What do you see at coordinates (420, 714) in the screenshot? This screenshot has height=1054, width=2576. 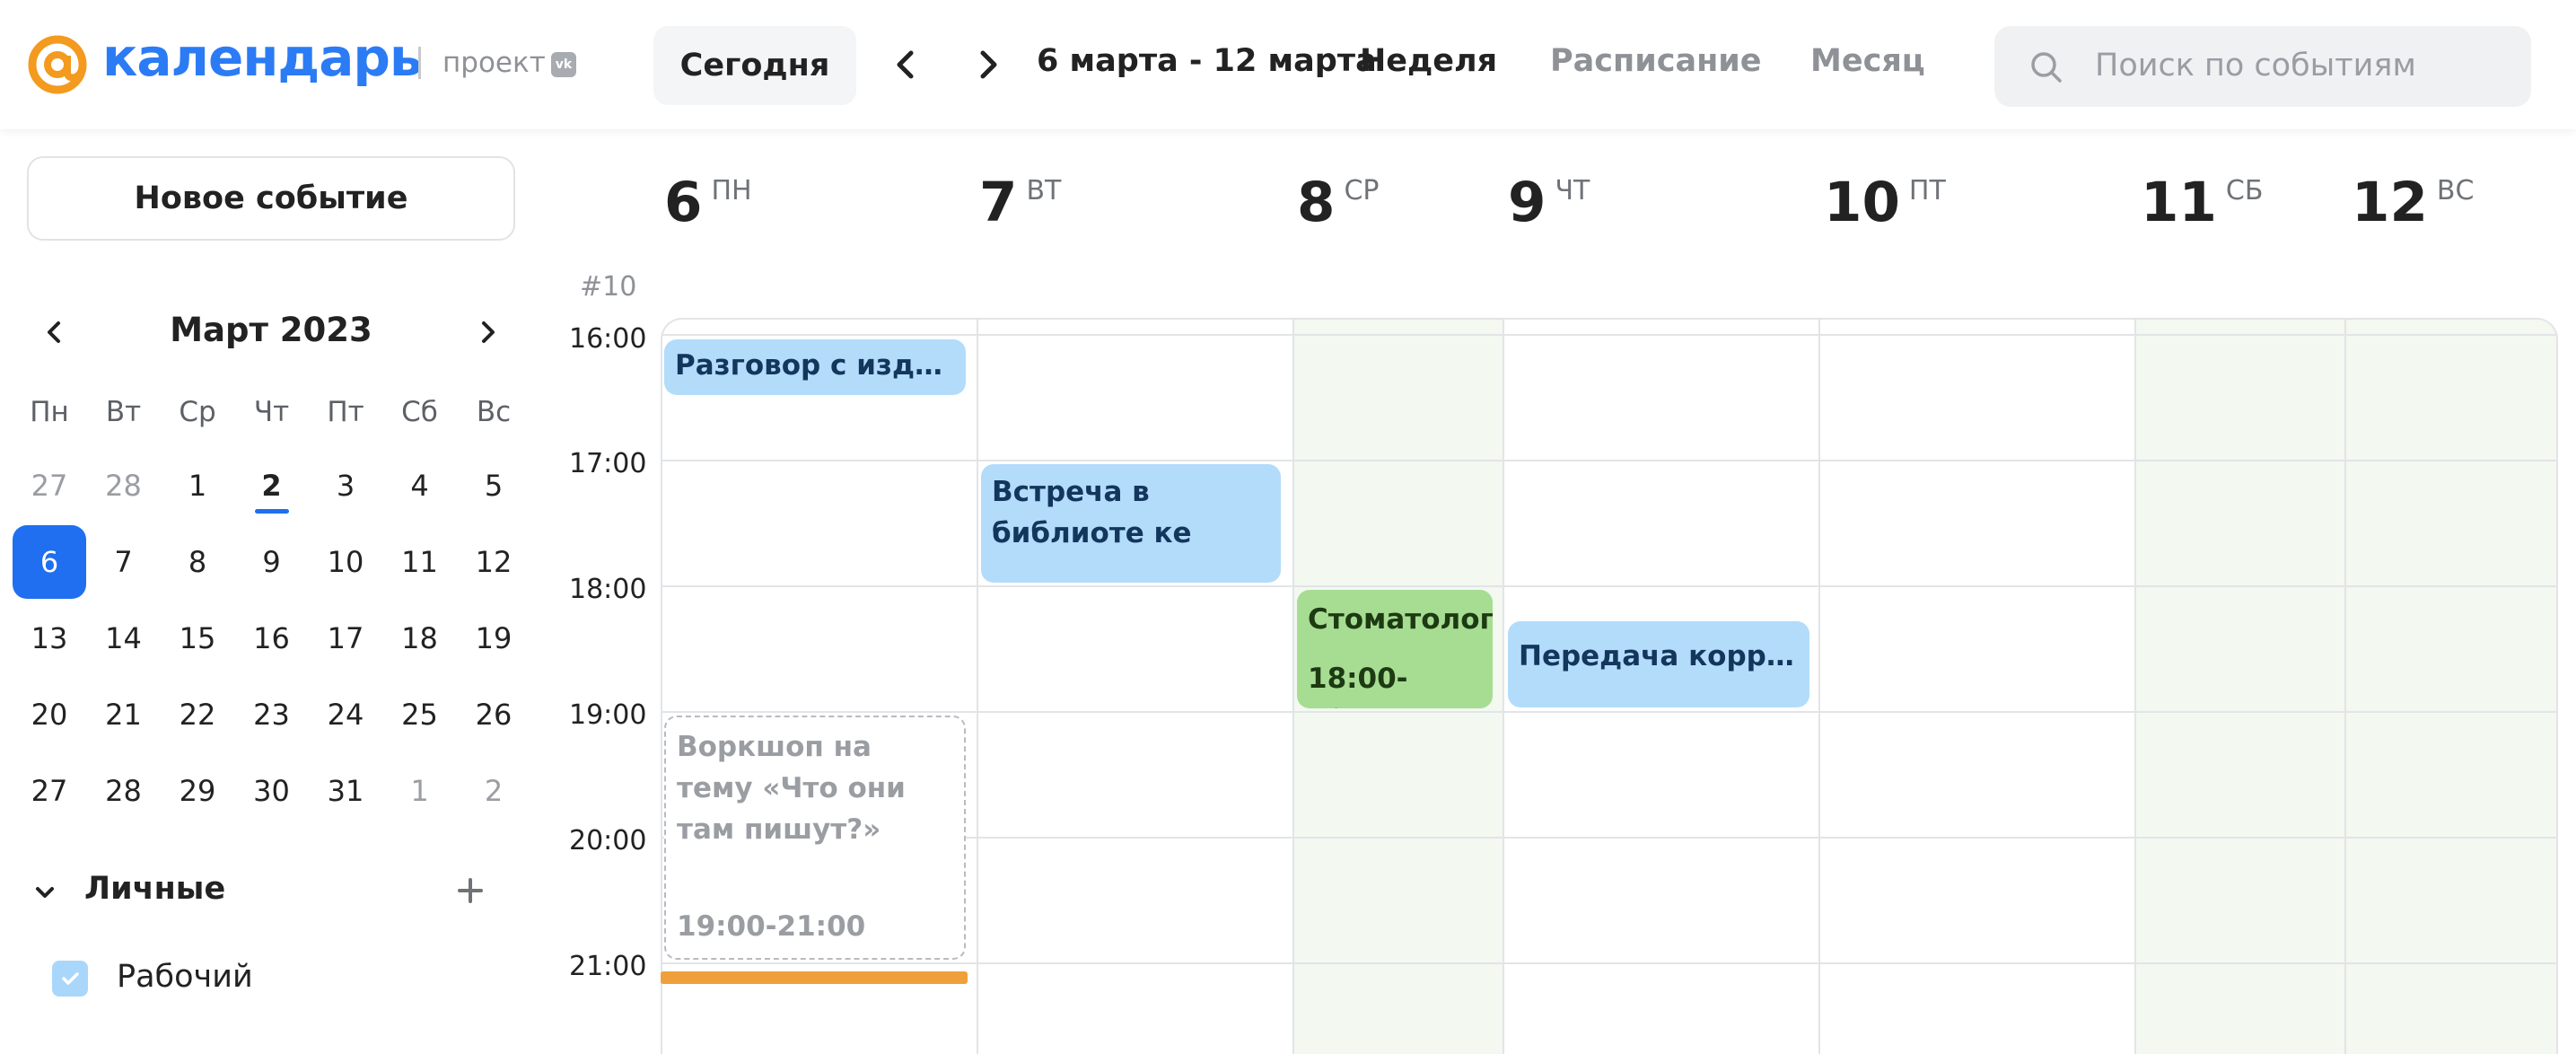 I see `mini-day-cell: 25` at bounding box center [420, 714].